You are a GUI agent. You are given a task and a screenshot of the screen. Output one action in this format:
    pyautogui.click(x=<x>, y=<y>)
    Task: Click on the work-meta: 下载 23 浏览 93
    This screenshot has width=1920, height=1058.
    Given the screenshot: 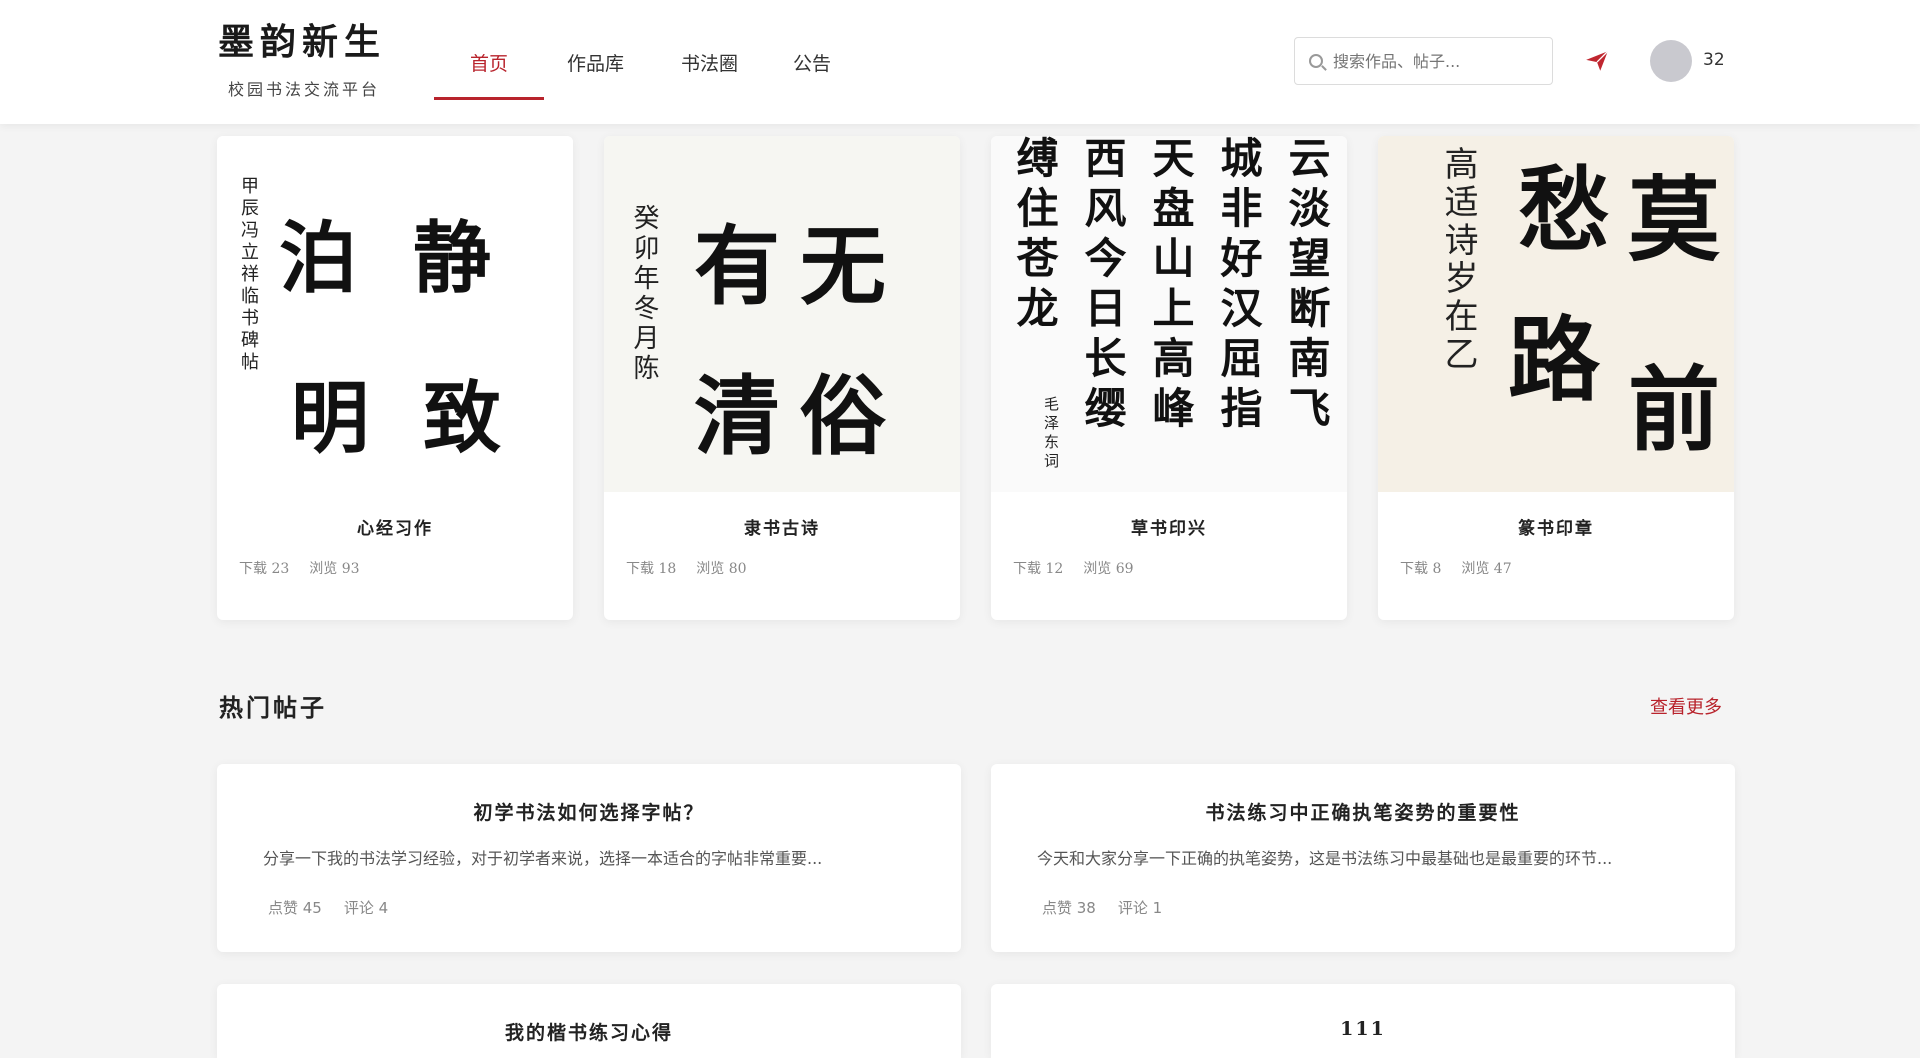 What is the action you would take?
    pyautogui.click(x=299, y=568)
    